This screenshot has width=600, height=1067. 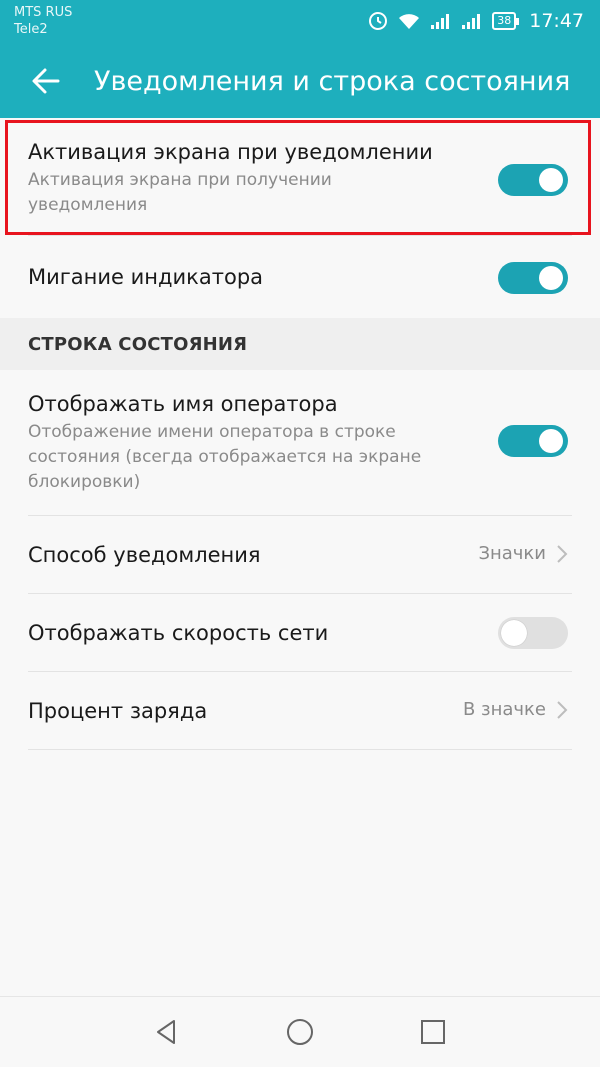 I want to click on nav-home-button, so click(x=300, y=1032).